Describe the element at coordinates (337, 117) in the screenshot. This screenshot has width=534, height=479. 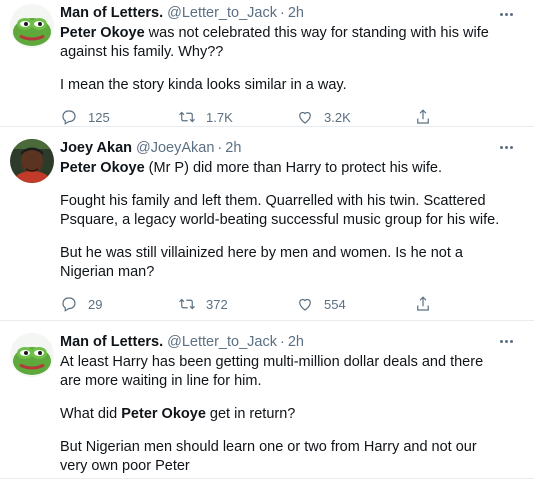
I see `like-count: 3.2K` at that location.